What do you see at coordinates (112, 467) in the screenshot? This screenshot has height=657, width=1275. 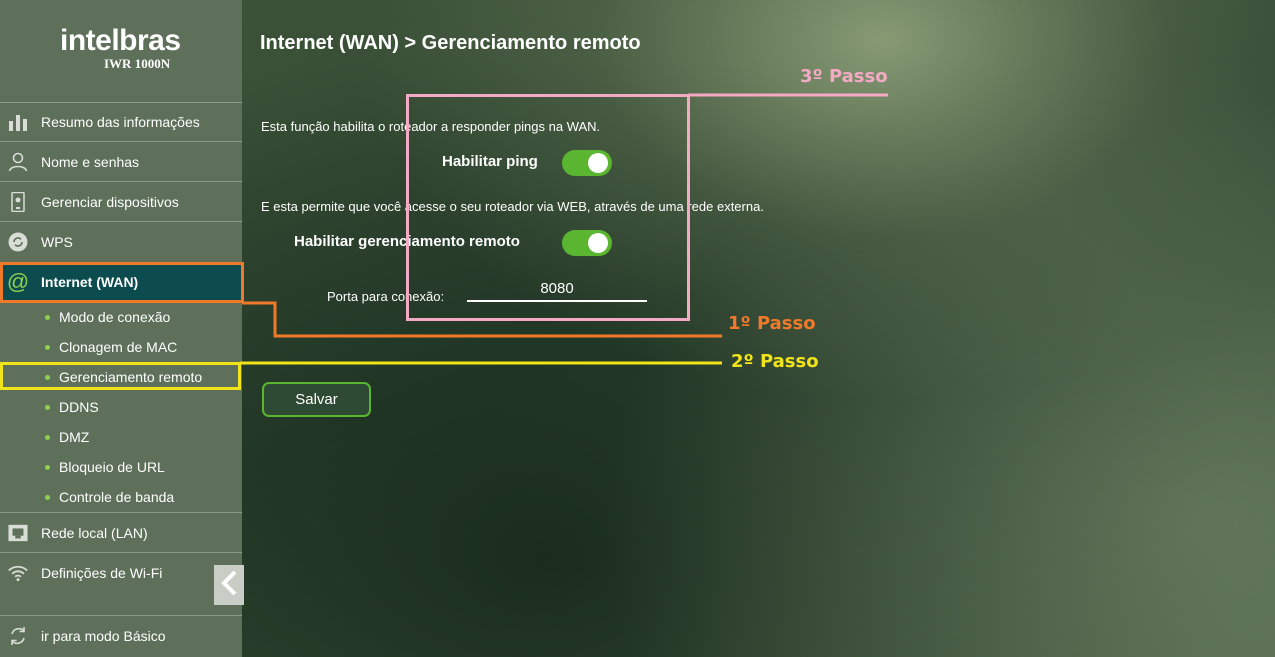 I see `subitem-label: Bloqueio de URL` at bounding box center [112, 467].